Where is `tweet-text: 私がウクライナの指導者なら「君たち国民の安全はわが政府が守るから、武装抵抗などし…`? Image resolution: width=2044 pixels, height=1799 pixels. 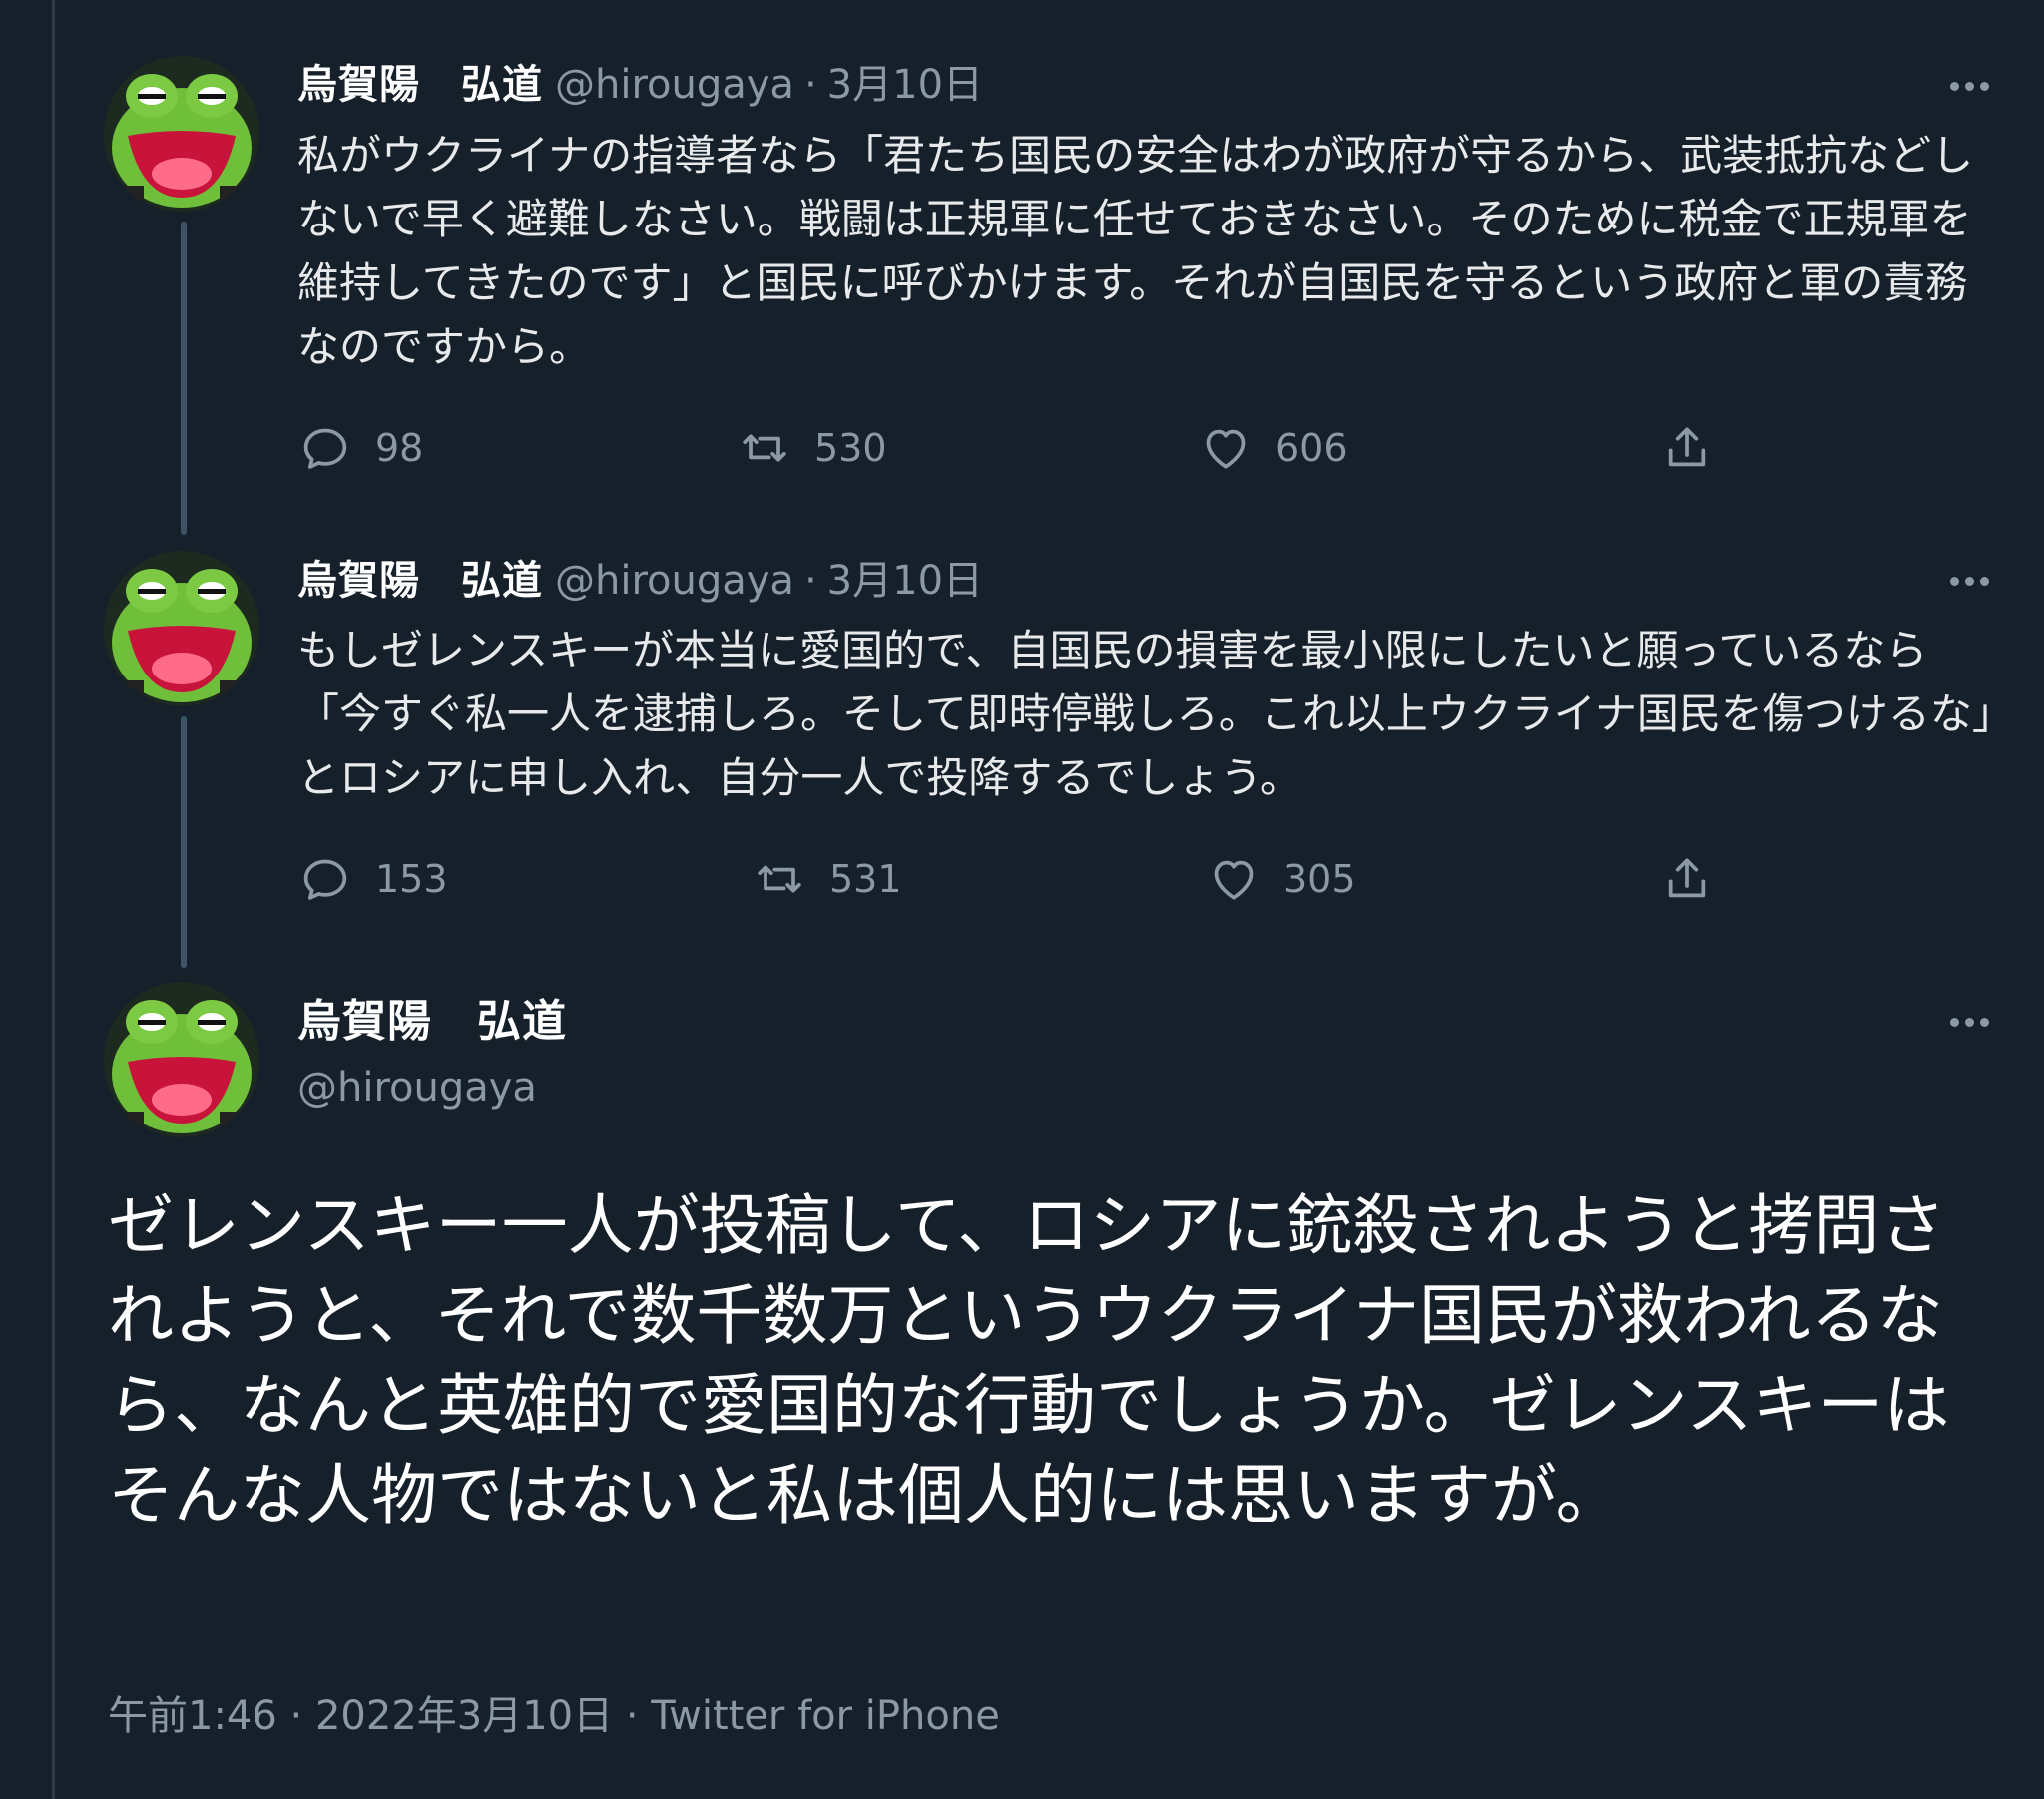 tweet-text: 私がウクライナの指導者なら「君たち国民の安全はわが政府が守るから、武装抵抗などし… is located at coordinates (1135, 251).